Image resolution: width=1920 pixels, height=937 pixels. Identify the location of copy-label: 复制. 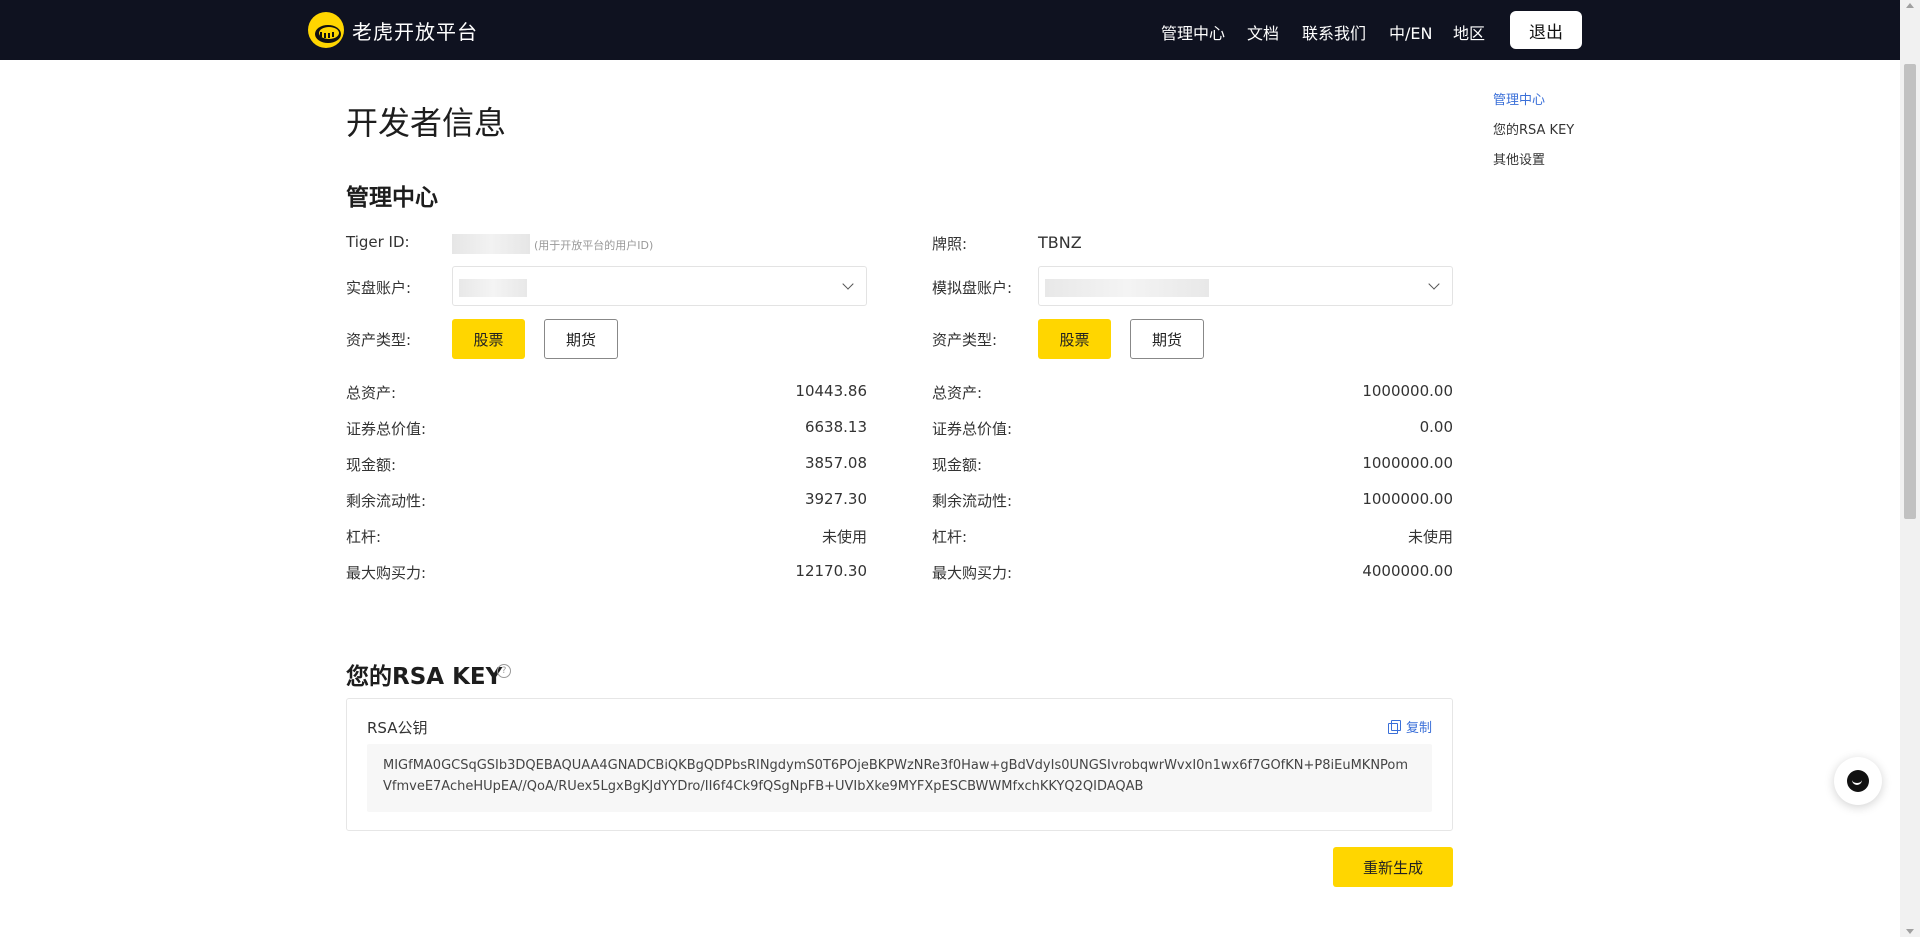
(1418, 728).